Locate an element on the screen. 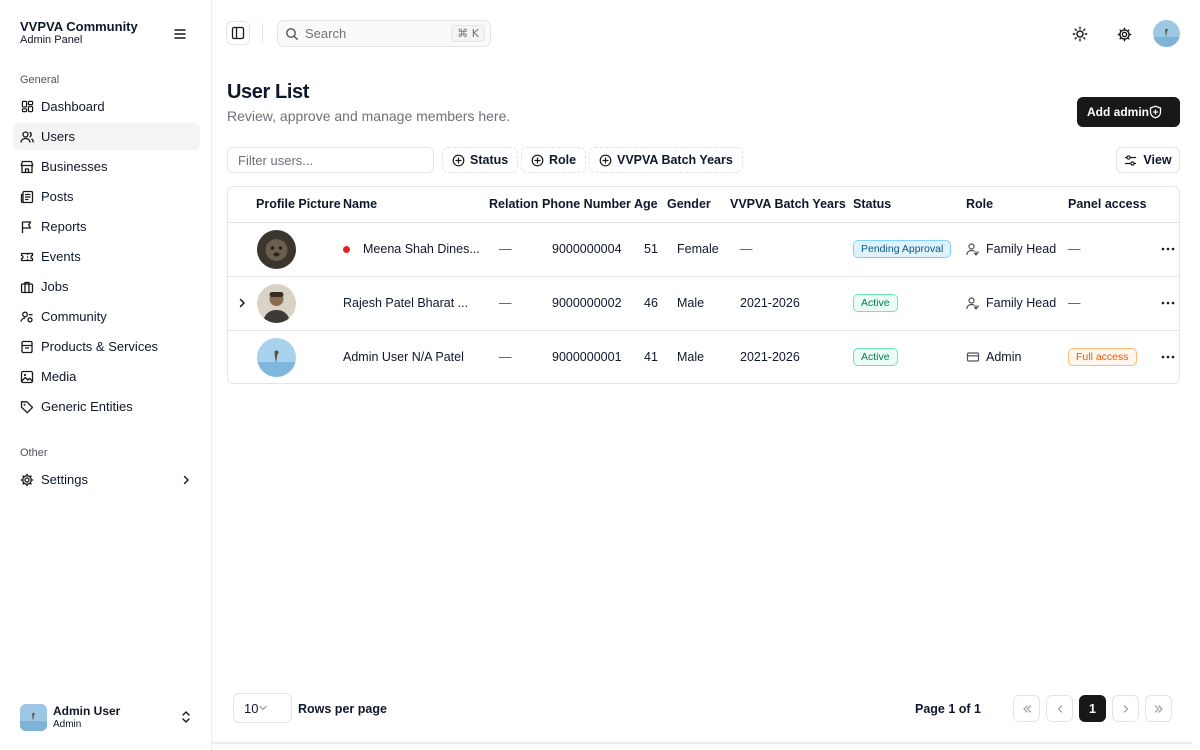 This screenshot has width=1200, height=750. sidebar-item-label: Products & Services is located at coordinates (100, 346).